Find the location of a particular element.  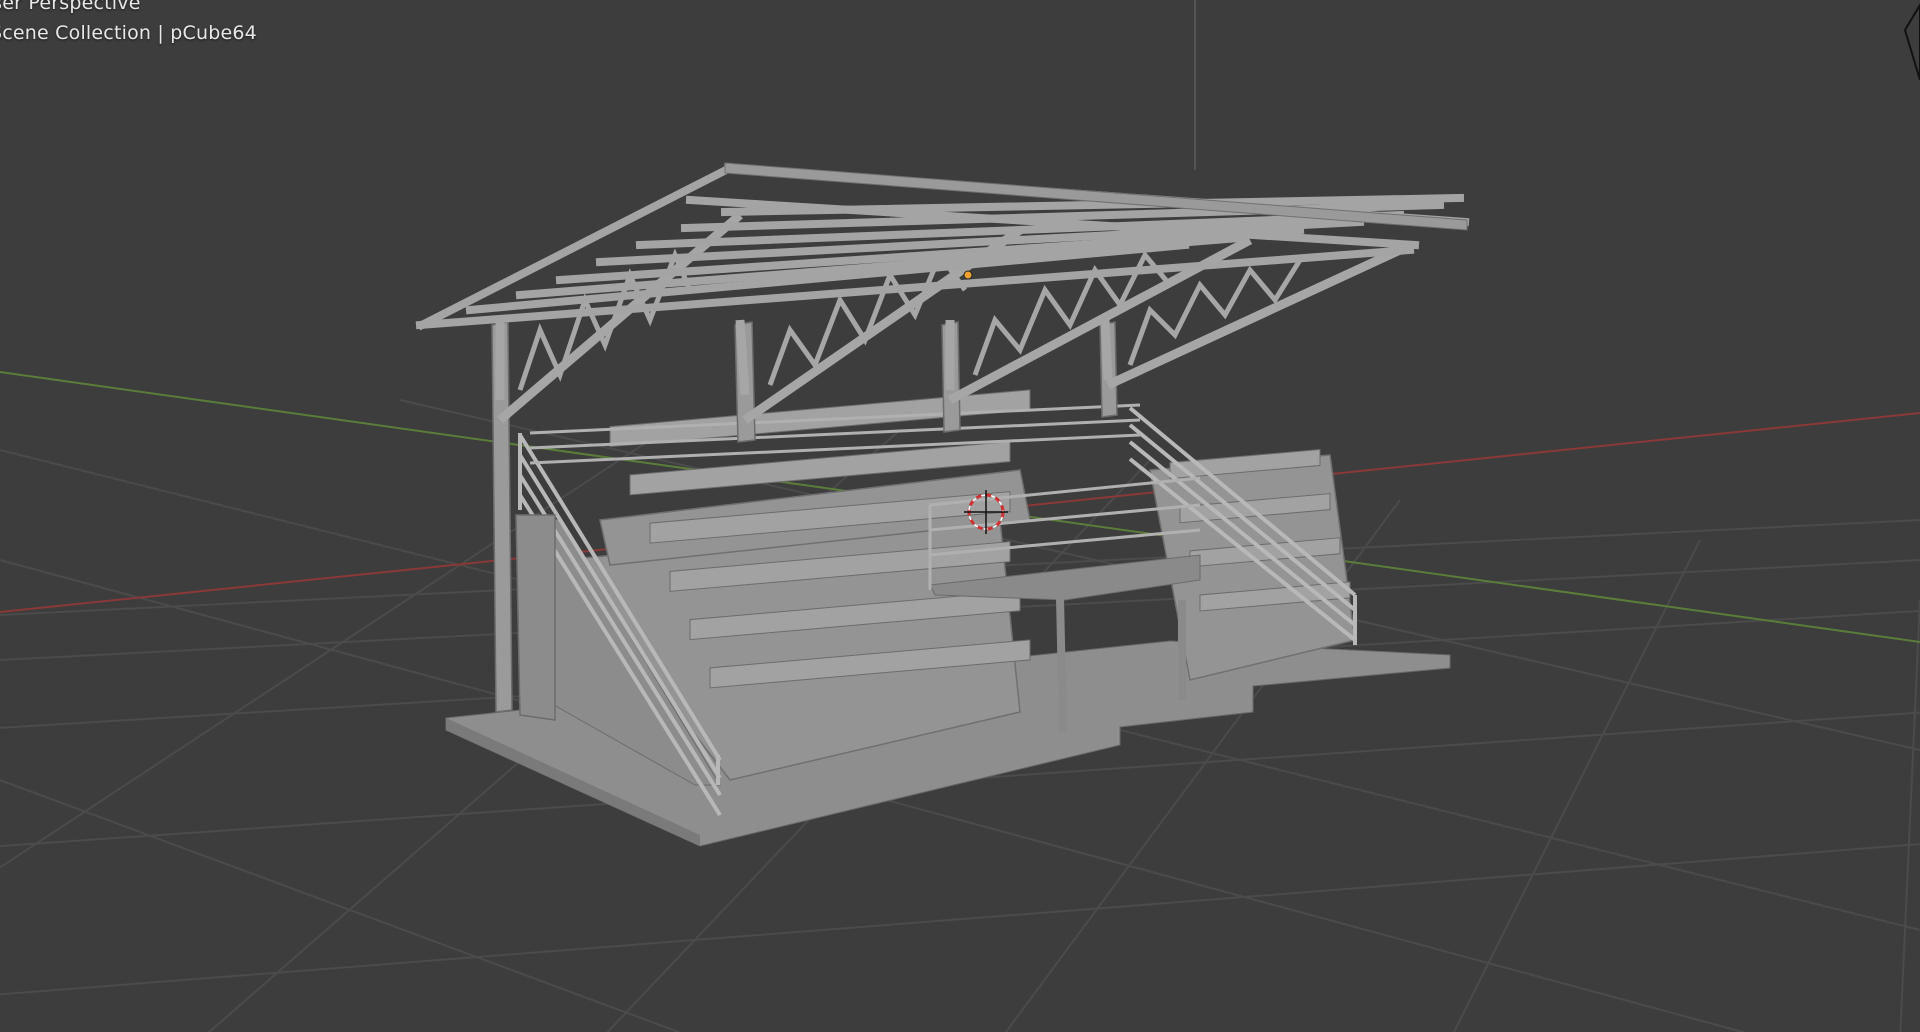

camera-icon is located at coordinates (1911, 42).